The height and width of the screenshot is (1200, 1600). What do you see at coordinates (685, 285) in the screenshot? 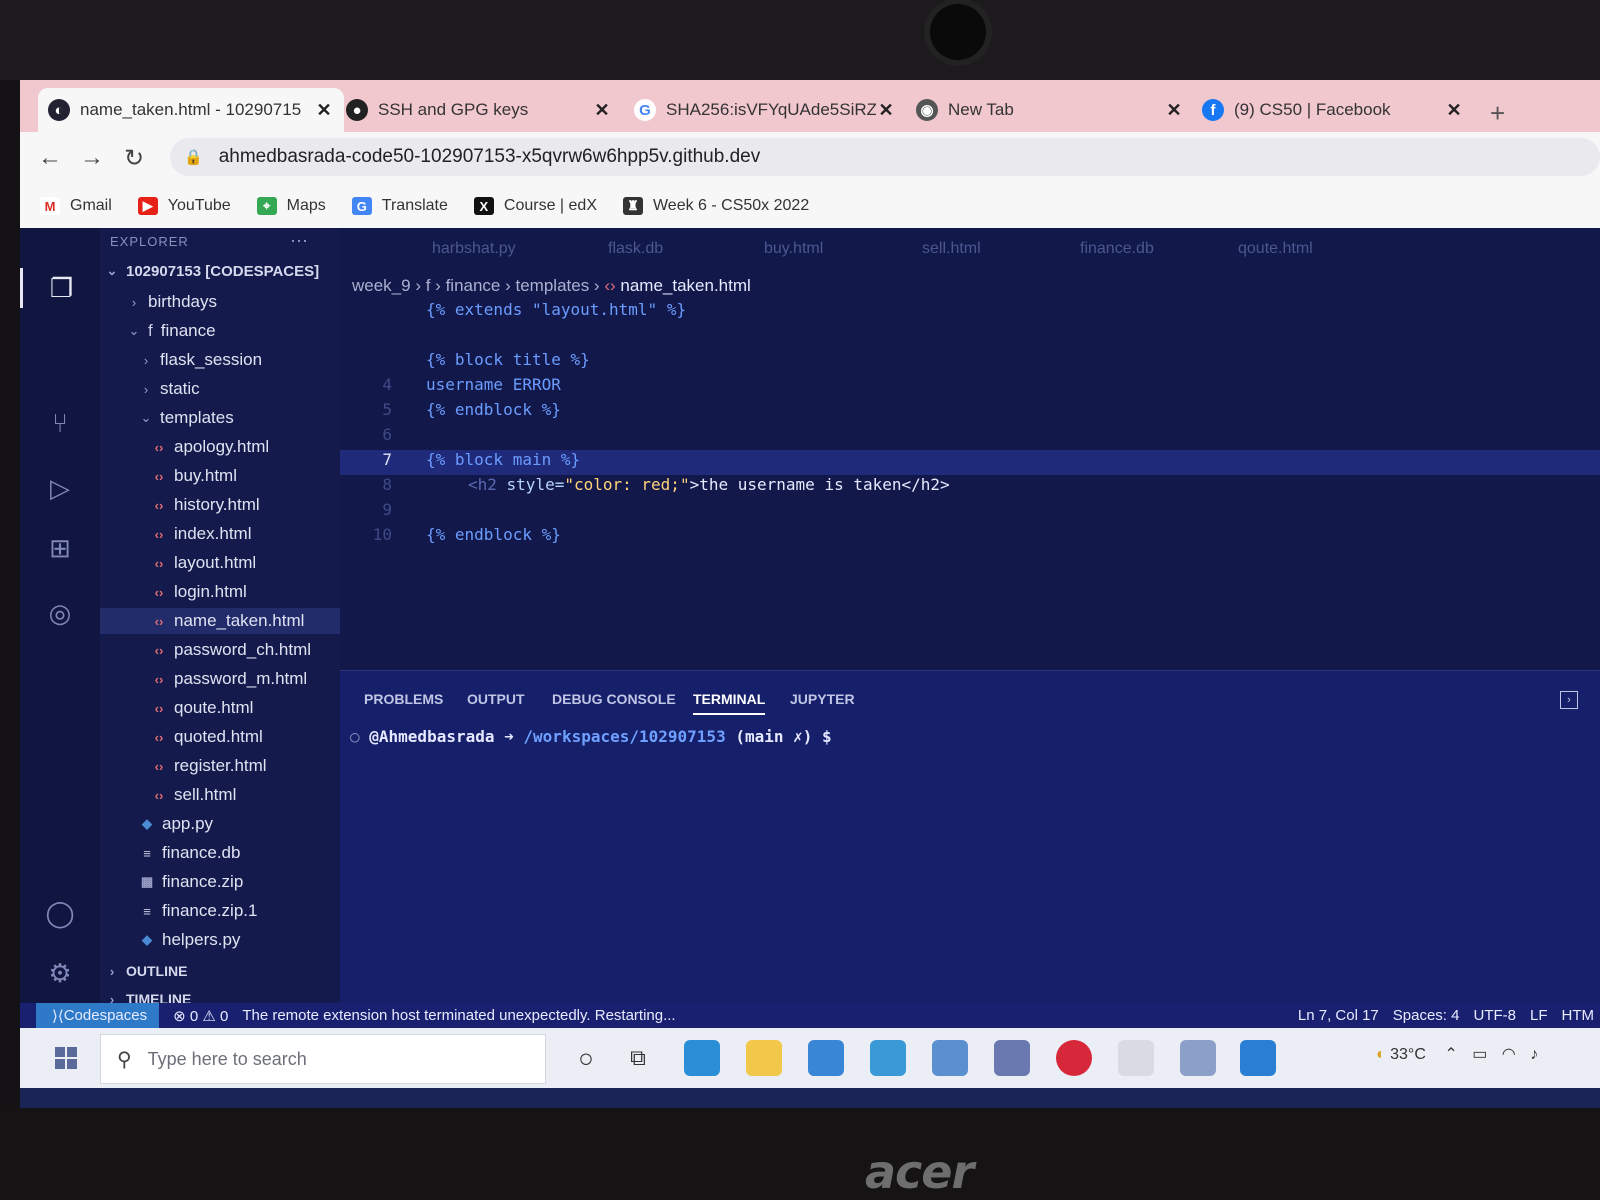
I see `breadcrumb-item: name_taken.html` at bounding box center [685, 285].